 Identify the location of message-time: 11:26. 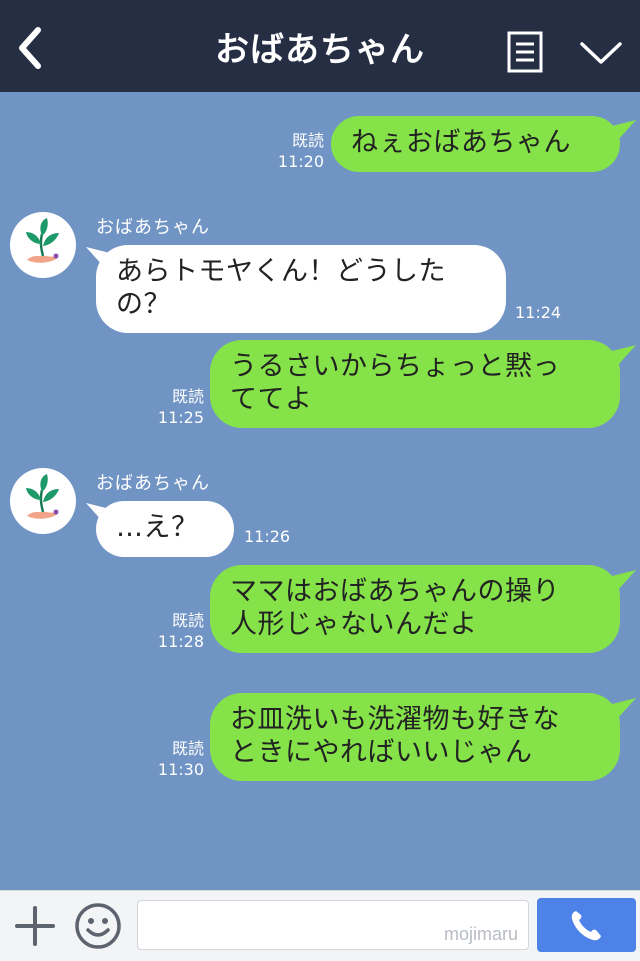
(267, 536).